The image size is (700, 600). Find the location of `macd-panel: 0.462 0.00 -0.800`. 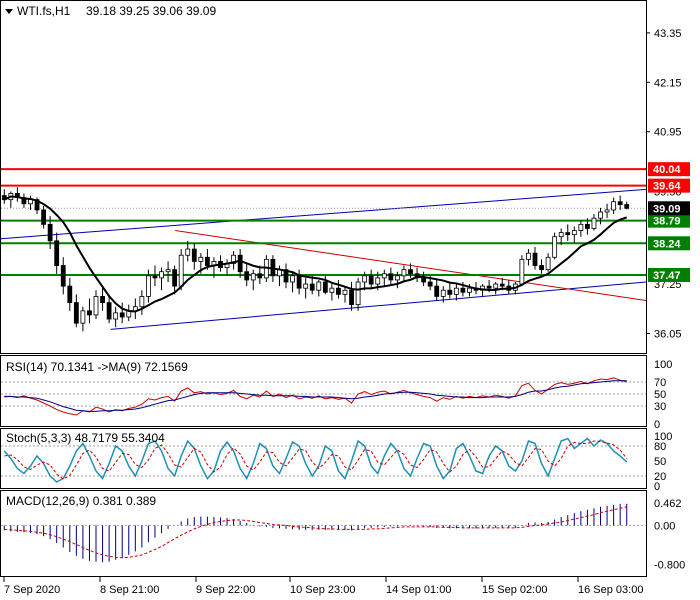

macd-panel: 0.462 0.00 -0.800 is located at coordinates (343, 535).